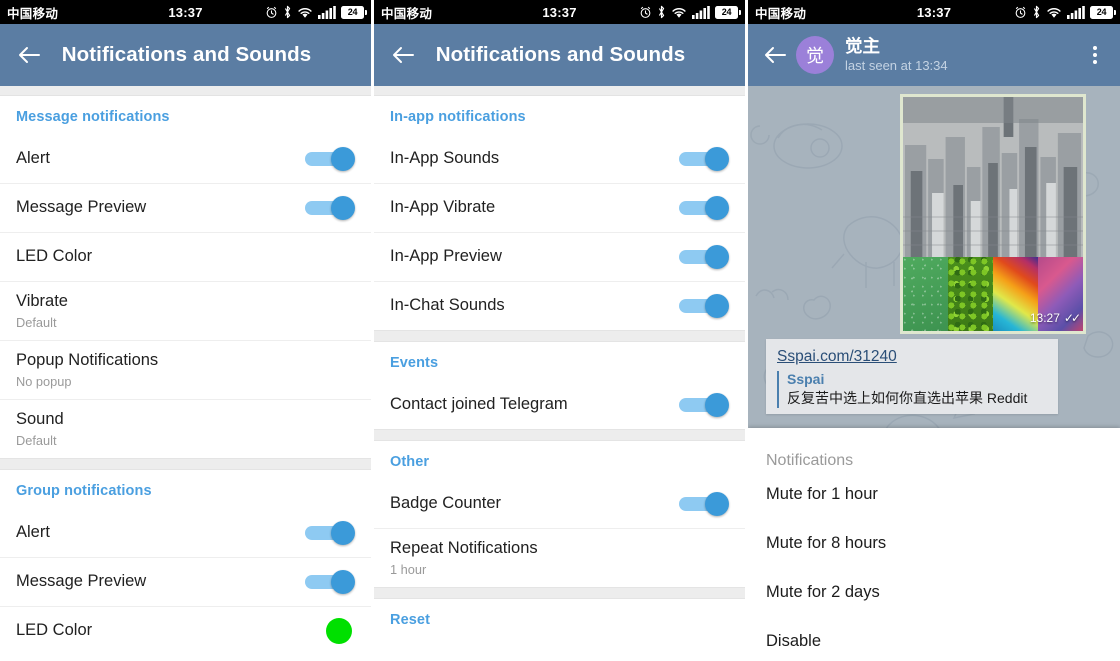 Image resolution: width=1120 pixels, height=661 pixels. What do you see at coordinates (1055, 318) in the screenshot?
I see `message-meta: 13:27 ✓✓` at bounding box center [1055, 318].